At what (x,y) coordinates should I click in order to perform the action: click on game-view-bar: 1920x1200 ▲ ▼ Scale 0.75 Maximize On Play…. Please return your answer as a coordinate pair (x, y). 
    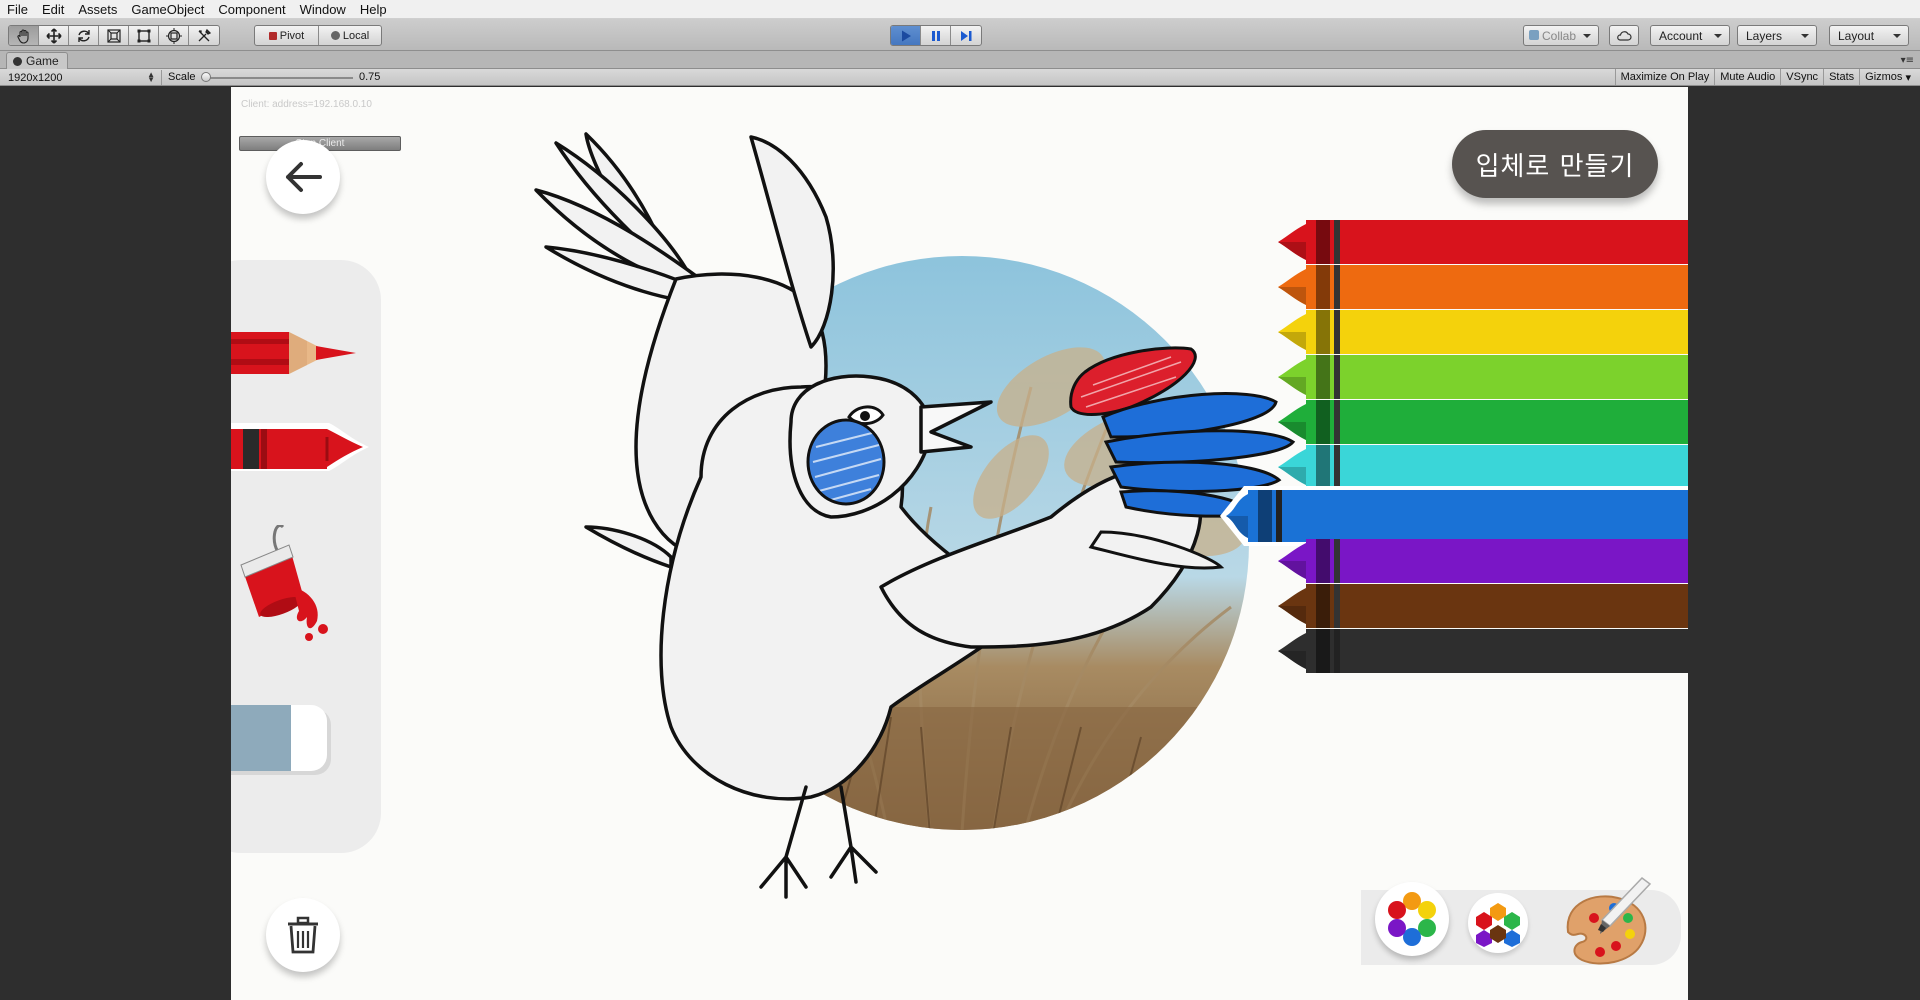
    Looking at the image, I should click on (960, 77).